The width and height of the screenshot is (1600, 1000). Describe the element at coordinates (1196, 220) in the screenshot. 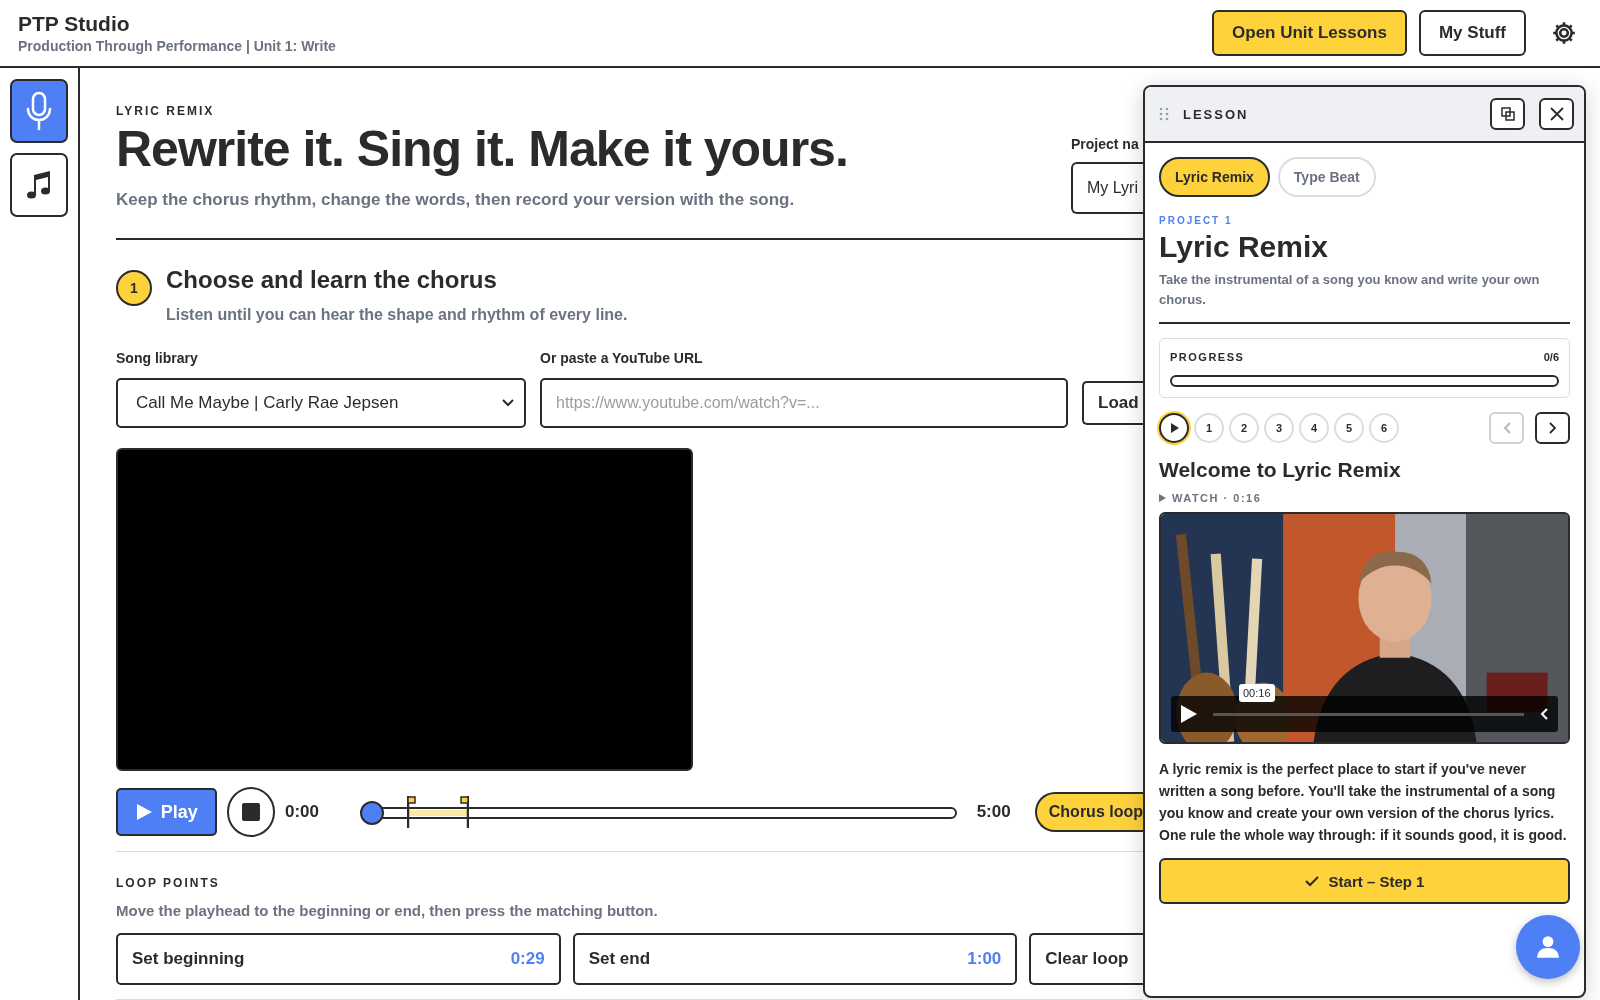

I see `project-eyebrow: PROJECT 1` at that location.